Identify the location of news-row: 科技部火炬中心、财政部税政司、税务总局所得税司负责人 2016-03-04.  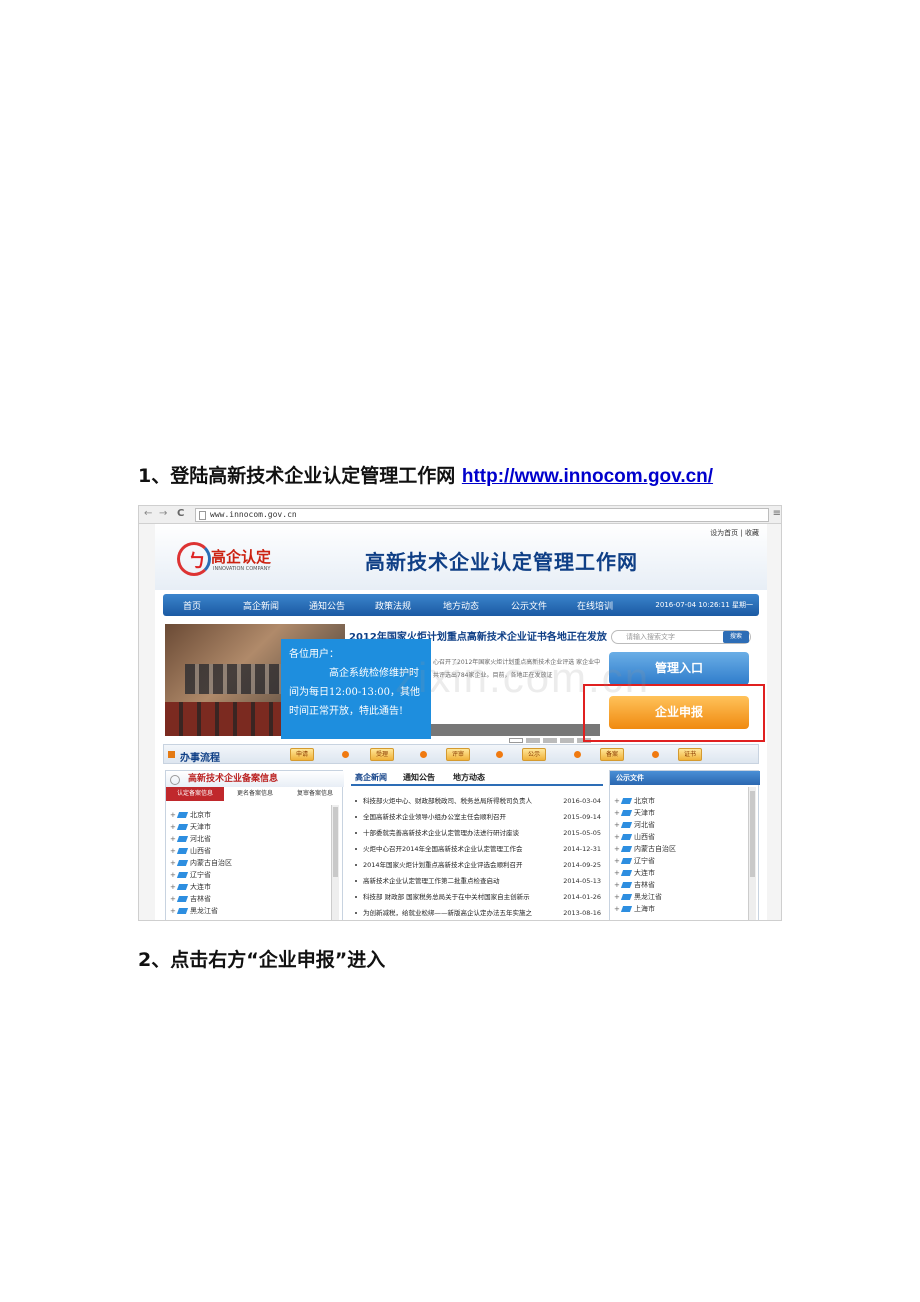
(478, 801).